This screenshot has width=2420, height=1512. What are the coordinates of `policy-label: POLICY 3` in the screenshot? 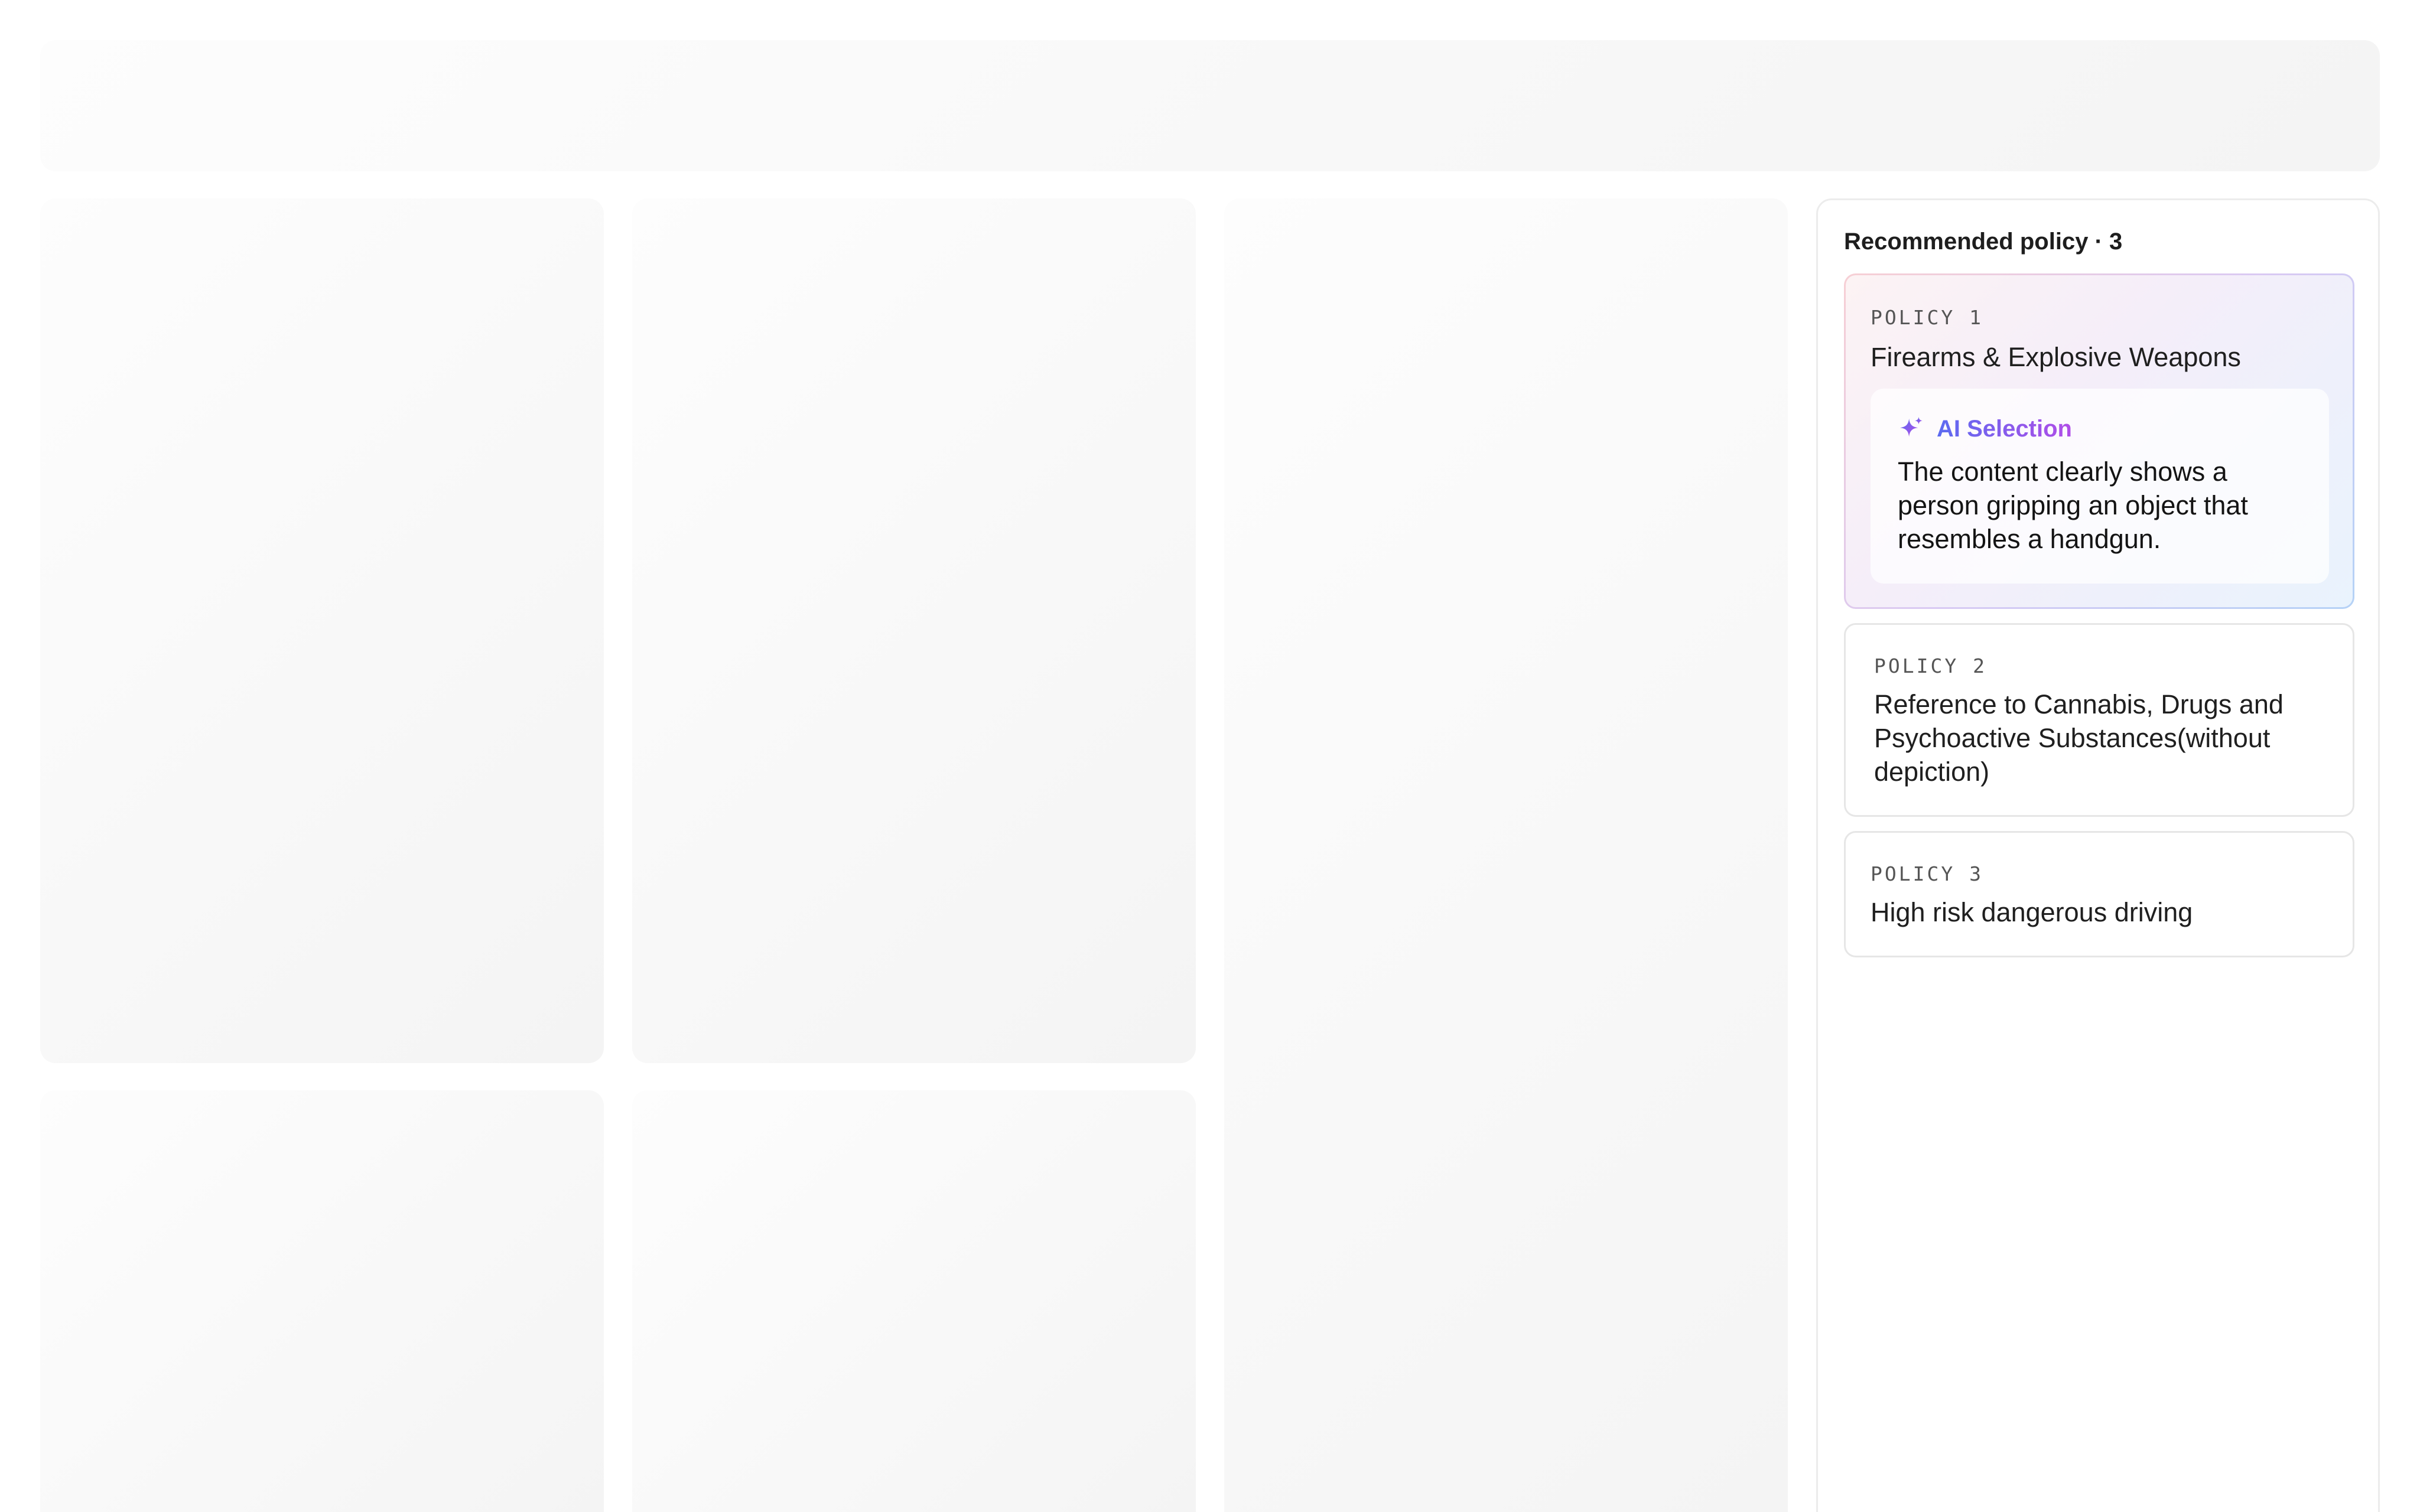 It's located at (1927, 873).